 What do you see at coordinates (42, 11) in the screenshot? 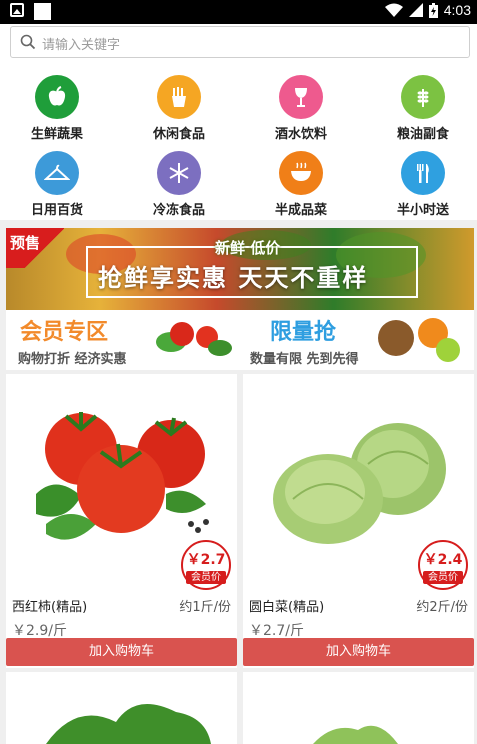
I see `notification-square-icon` at bounding box center [42, 11].